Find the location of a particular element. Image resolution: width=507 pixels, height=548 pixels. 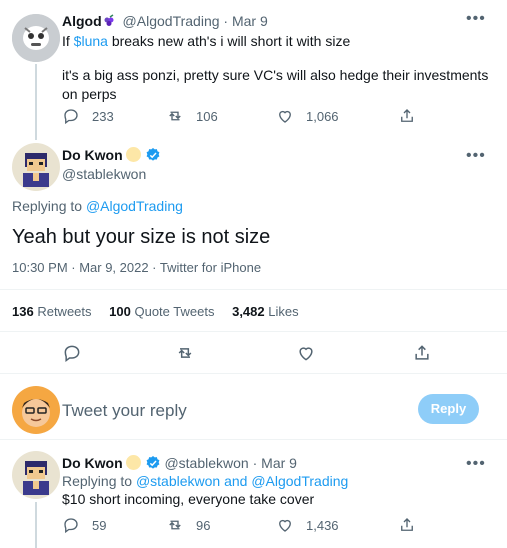

reply-input: Tweet your reply is located at coordinates (232, 411).